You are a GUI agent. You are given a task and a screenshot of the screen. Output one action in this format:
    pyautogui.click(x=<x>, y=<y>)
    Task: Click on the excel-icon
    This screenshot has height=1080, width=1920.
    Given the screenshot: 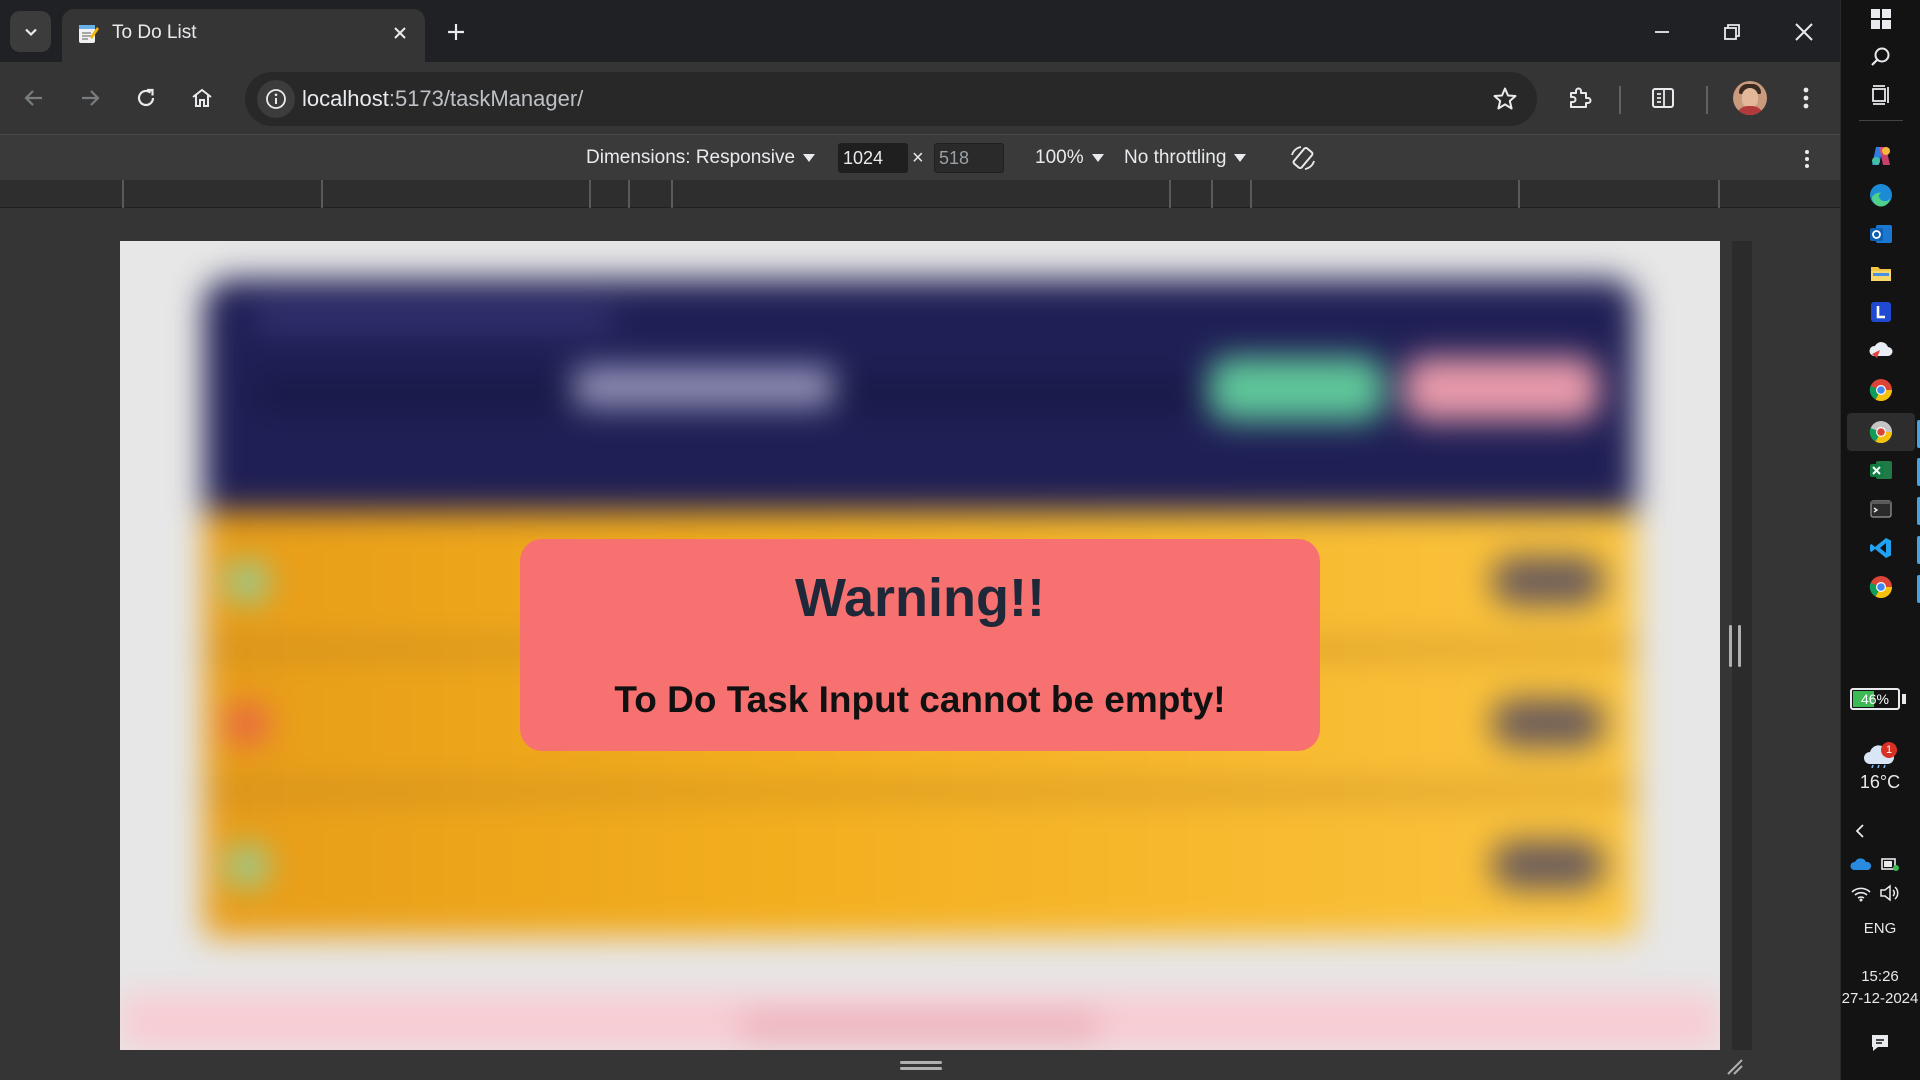 What is the action you would take?
    pyautogui.click(x=1881, y=470)
    